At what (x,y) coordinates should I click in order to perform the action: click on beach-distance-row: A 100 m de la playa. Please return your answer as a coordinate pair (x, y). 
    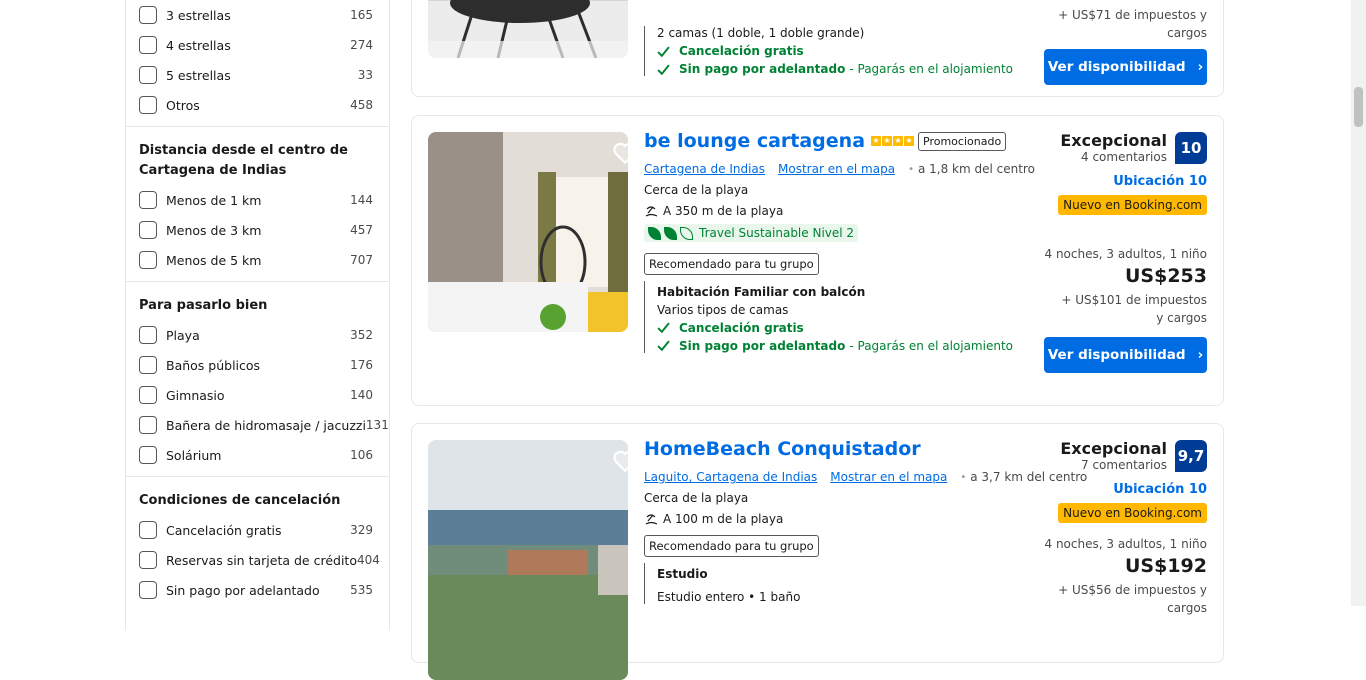
    Looking at the image, I should click on (844, 519).